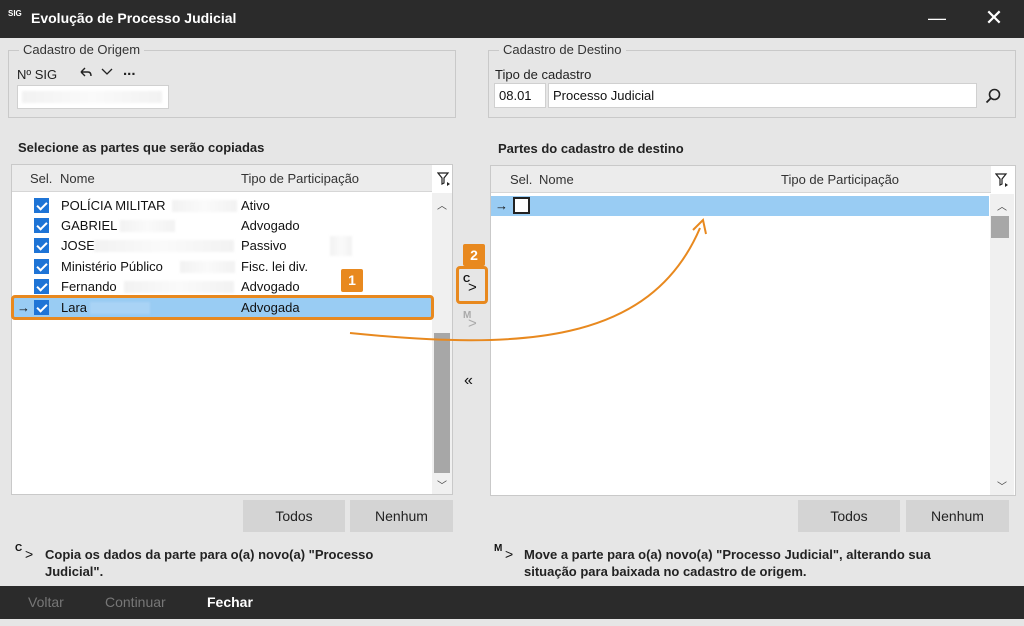  I want to click on move-chevron-icon: >, so click(509, 554).